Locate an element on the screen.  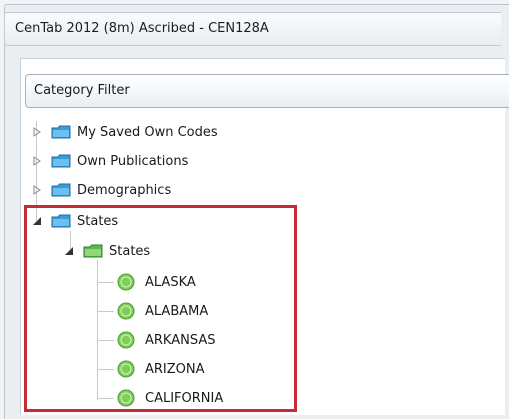
tree-leaf-california: CALIFORNIA is located at coordinates (170, 398).